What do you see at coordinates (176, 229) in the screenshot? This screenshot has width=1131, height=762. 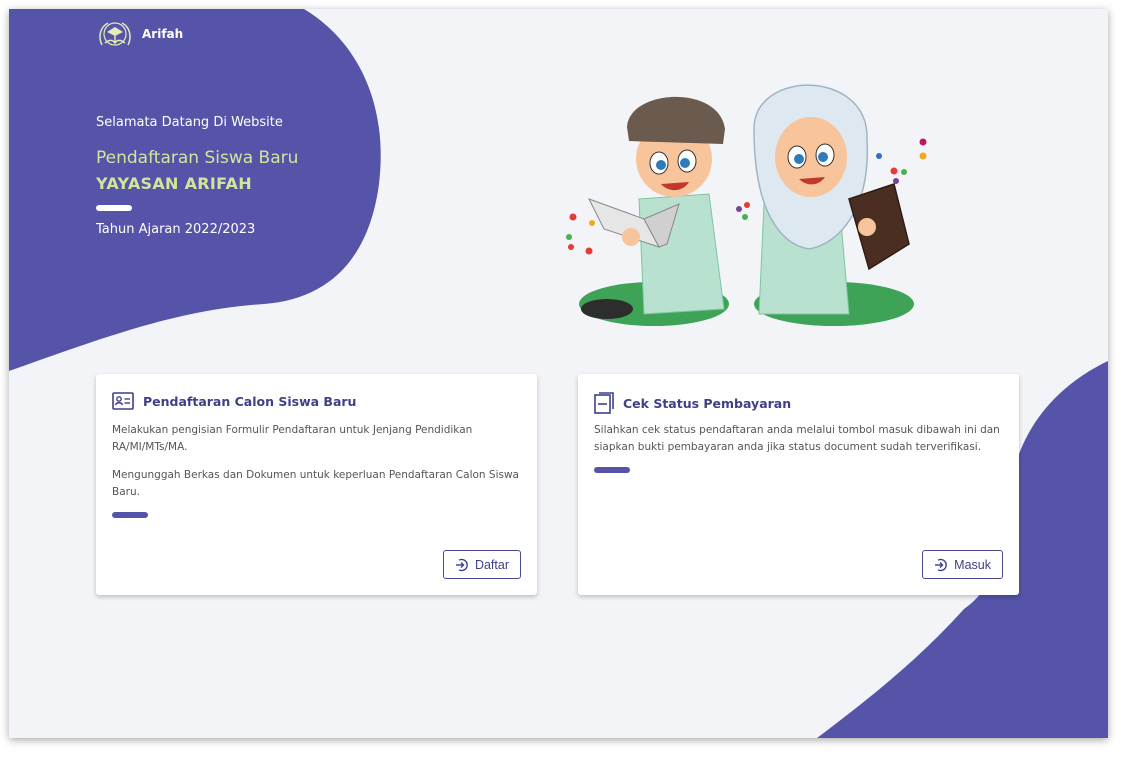 I see `hero-year: Tahun Ajaran 2022/2023` at bounding box center [176, 229].